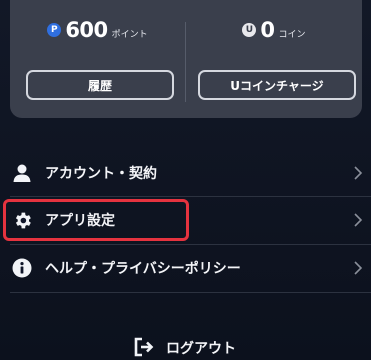 This screenshot has width=371, height=360. Describe the element at coordinates (144, 347) in the screenshot. I see `logout-icon` at that location.